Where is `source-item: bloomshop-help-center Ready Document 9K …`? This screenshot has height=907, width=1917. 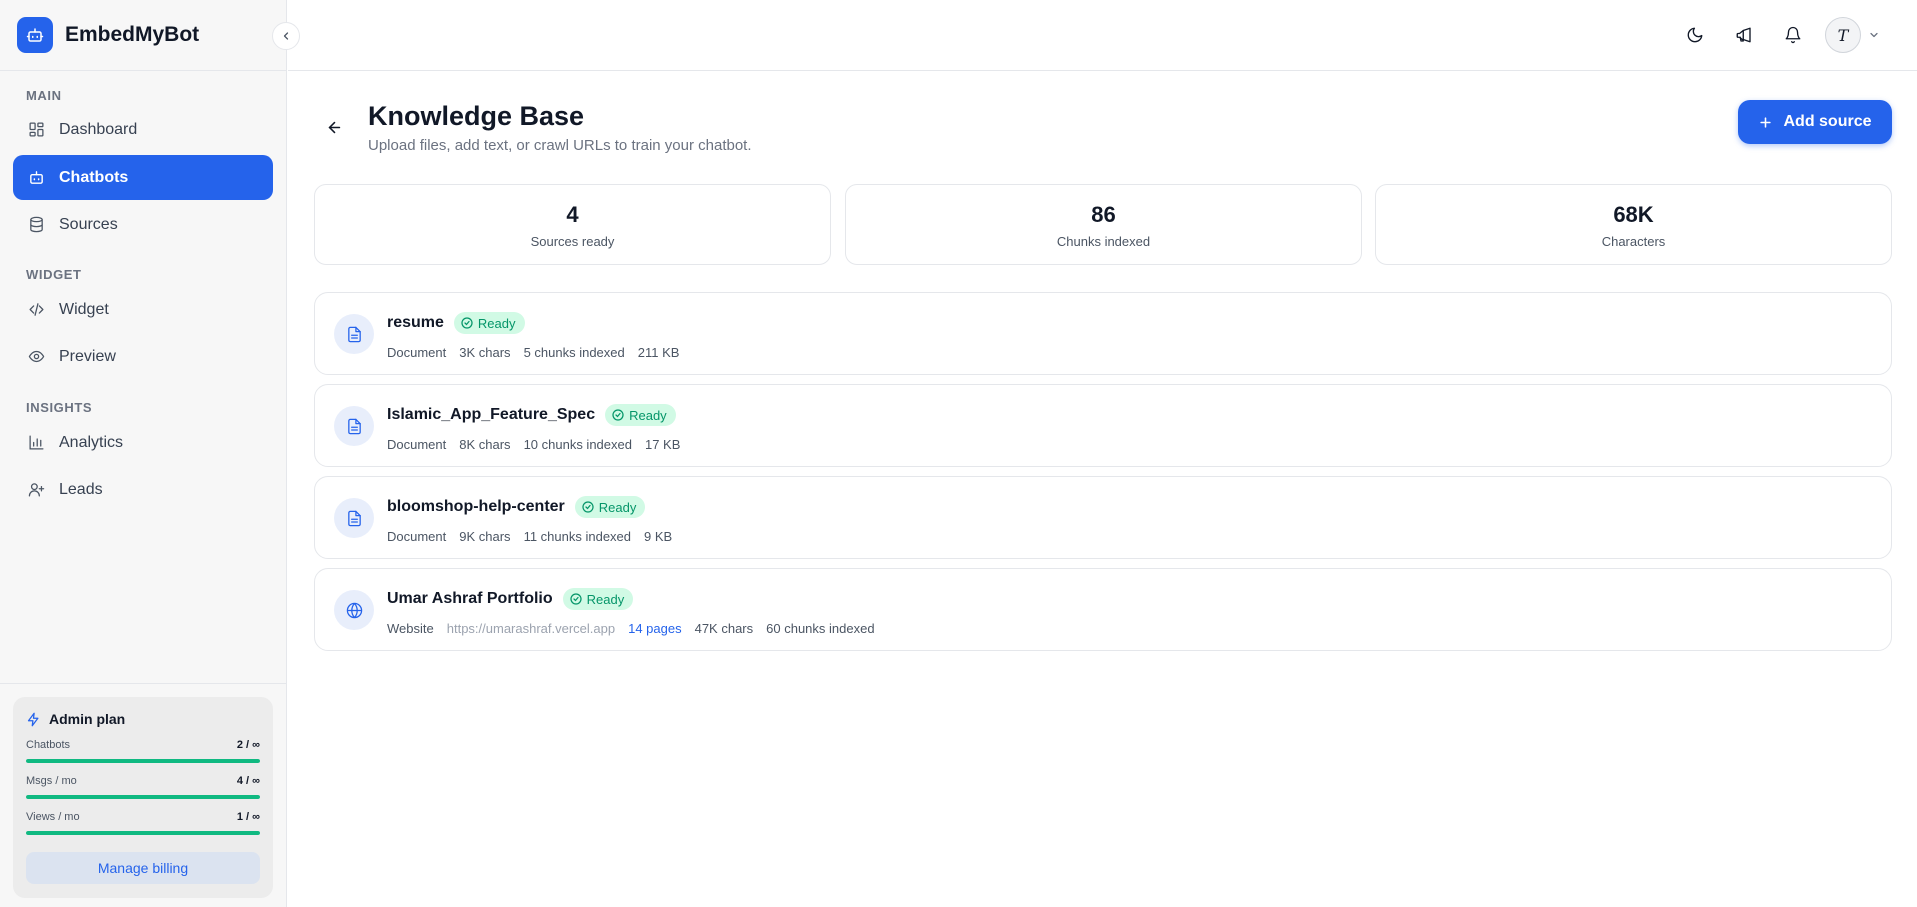
source-item: bloomshop-help-center Ready Document 9K … is located at coordinates (1103, 517).